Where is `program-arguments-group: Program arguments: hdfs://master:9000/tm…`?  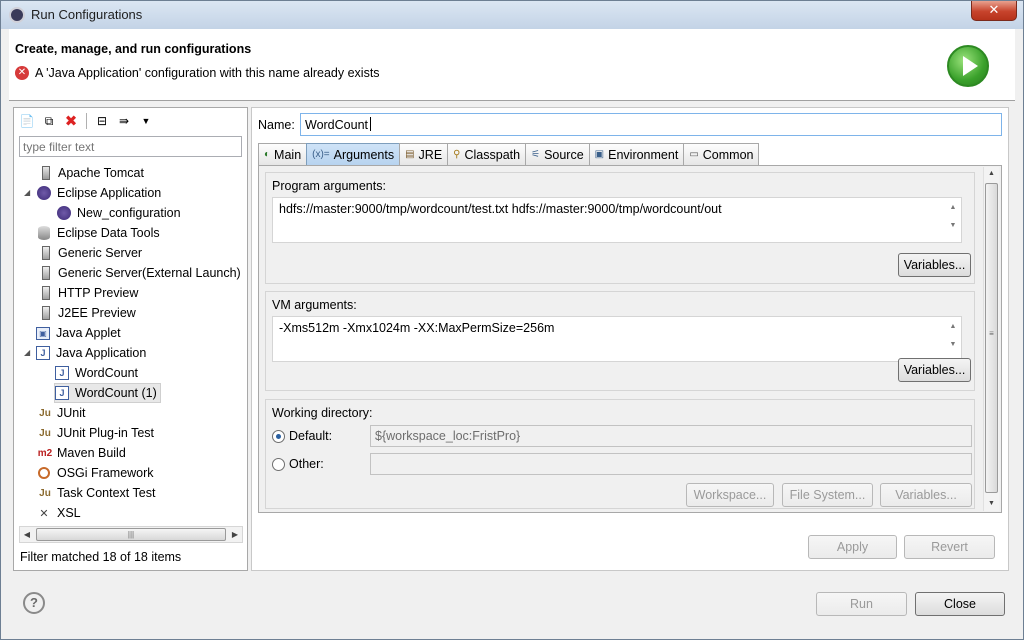
program-arguments-group: Program arguments: hdfs://master:9000/tm… is located at coordinates (620, 228).